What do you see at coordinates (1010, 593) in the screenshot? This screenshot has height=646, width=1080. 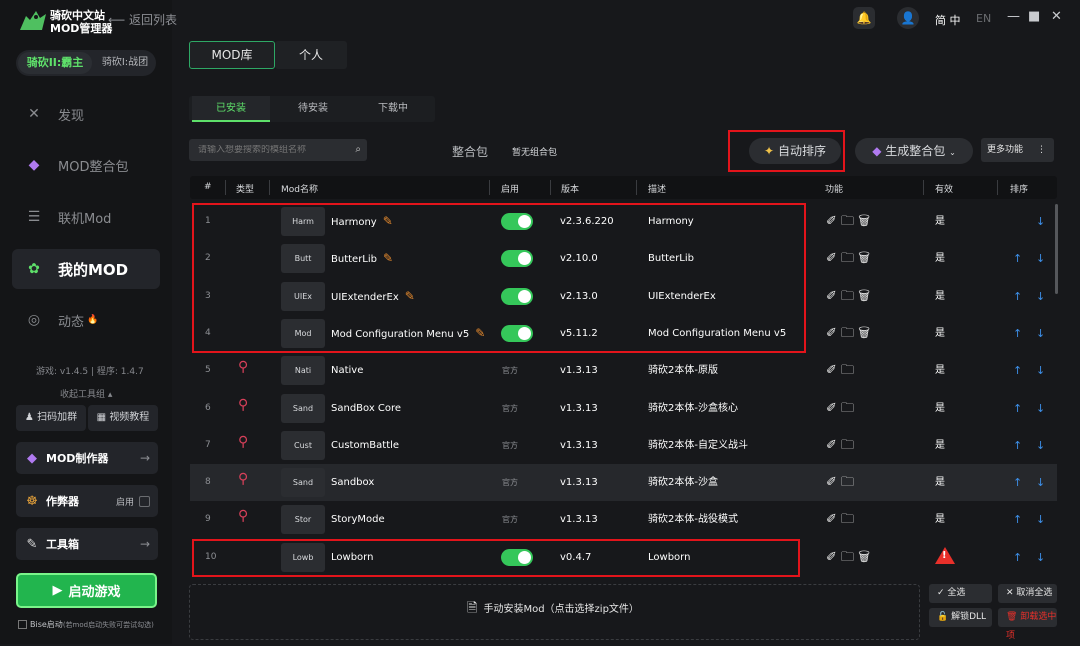 I see `x-icon: ✕` at bounding box center [1010, 593].